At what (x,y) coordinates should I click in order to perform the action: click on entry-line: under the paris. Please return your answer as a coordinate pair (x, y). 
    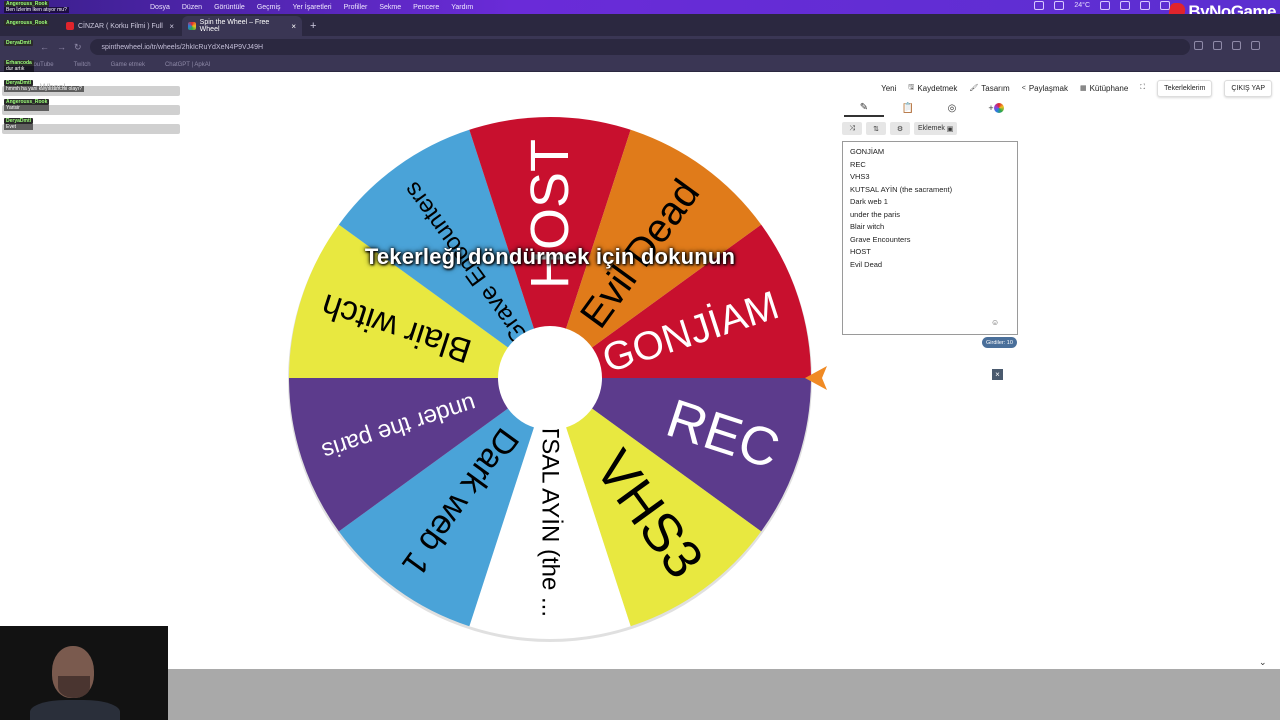
    Looking at the image, I should click on (930, 215).